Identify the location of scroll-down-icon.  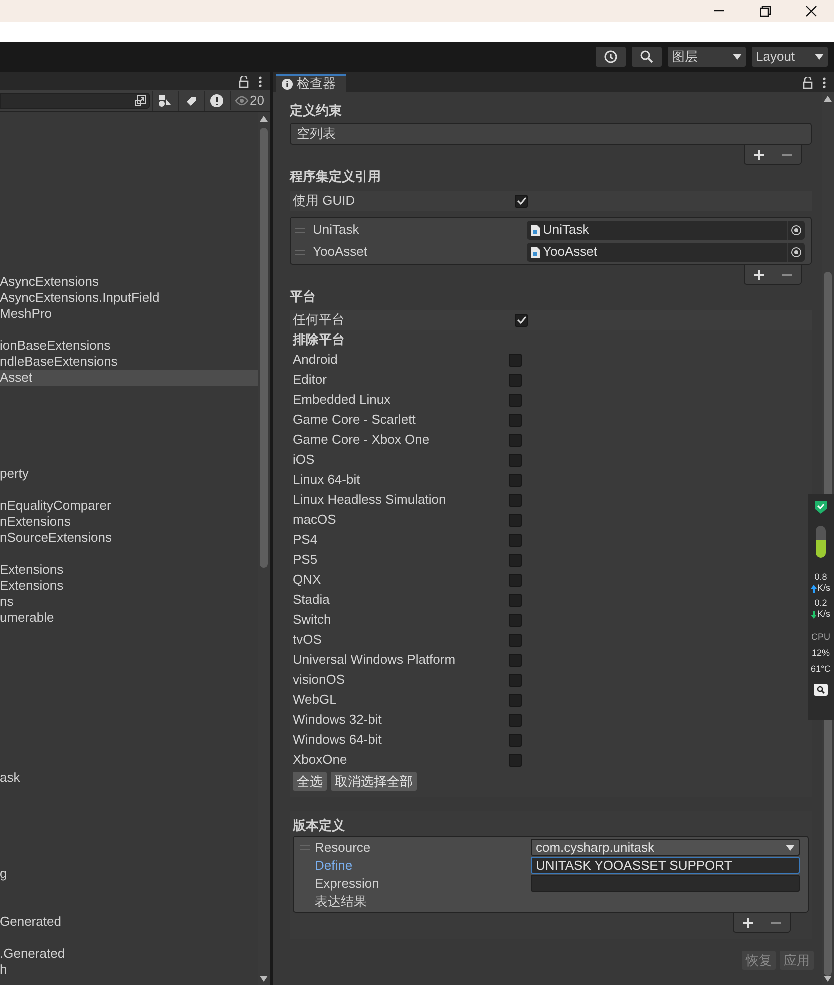
(264, 979).